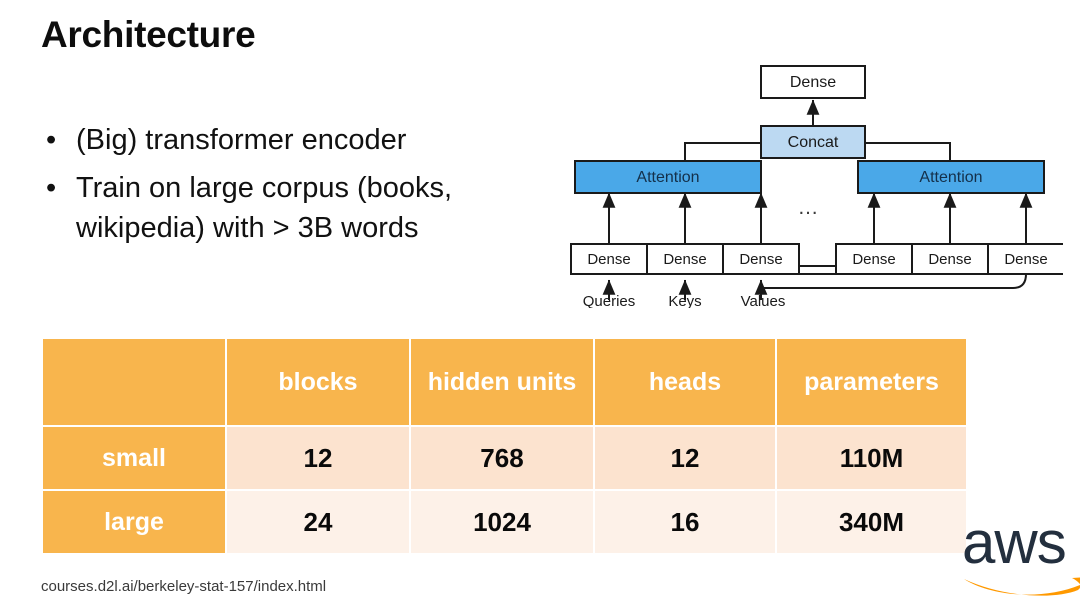 The image size is (1080, 609). What do you see at coordinates (1022, 587) in the screenshot?
I see `aws-smile-arrow-icon` at bounding box center [1022, 587].